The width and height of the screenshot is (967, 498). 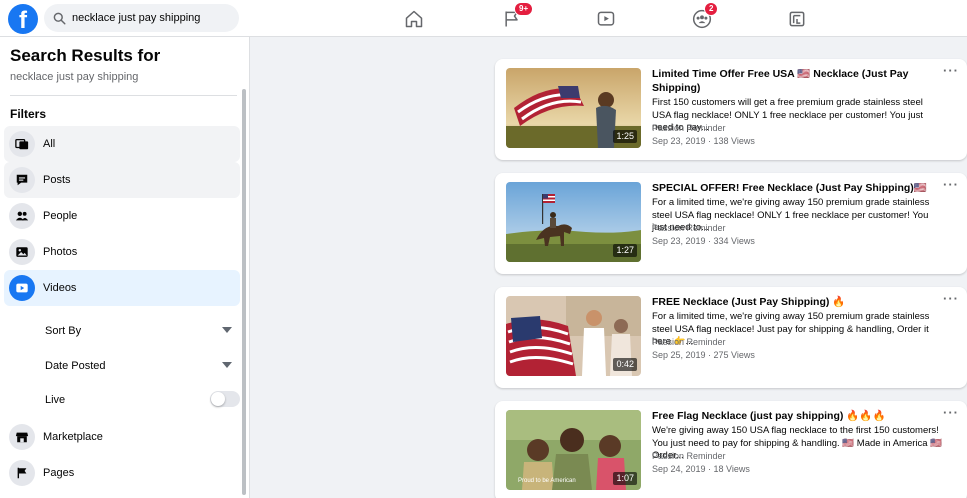 What do you see at coordinates (244, 292) in the screenshot?
I see `sidebar-scrollbar` at bounding box center [244, 292].